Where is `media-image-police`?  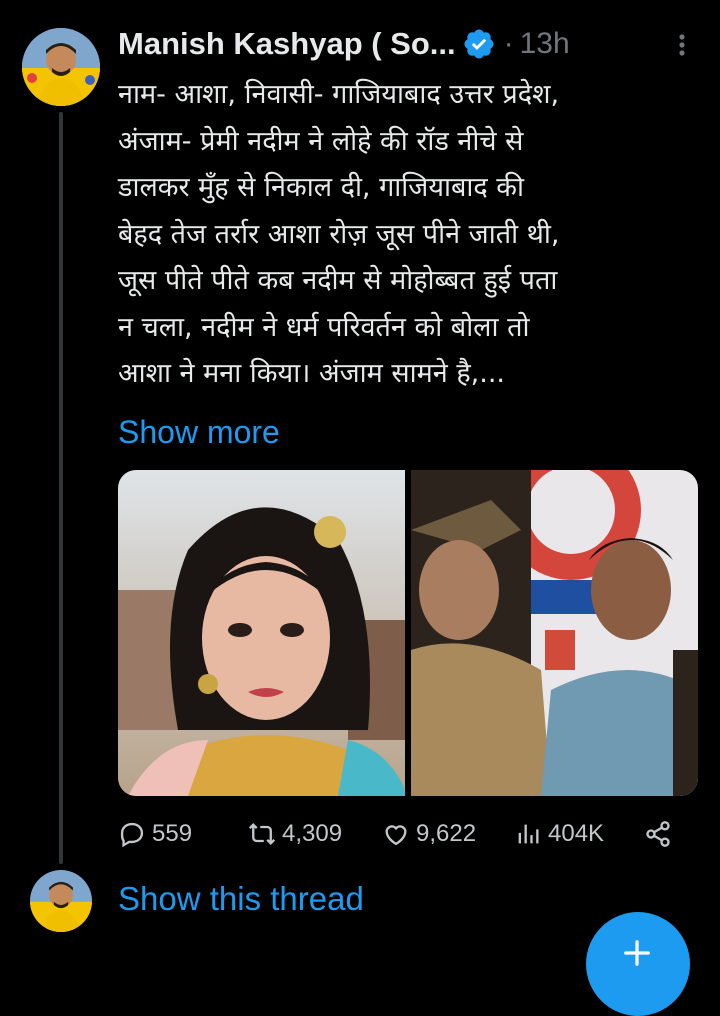 media-image-police is located at coordinates (554, 633).